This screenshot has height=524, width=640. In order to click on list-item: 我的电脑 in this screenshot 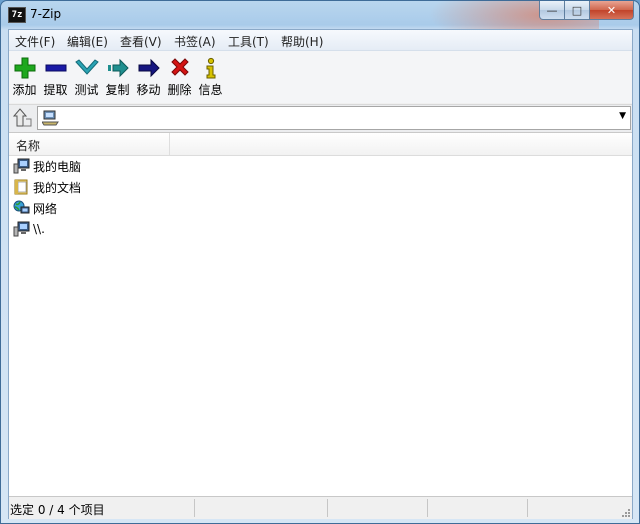, I will do `click(47, 166)`.